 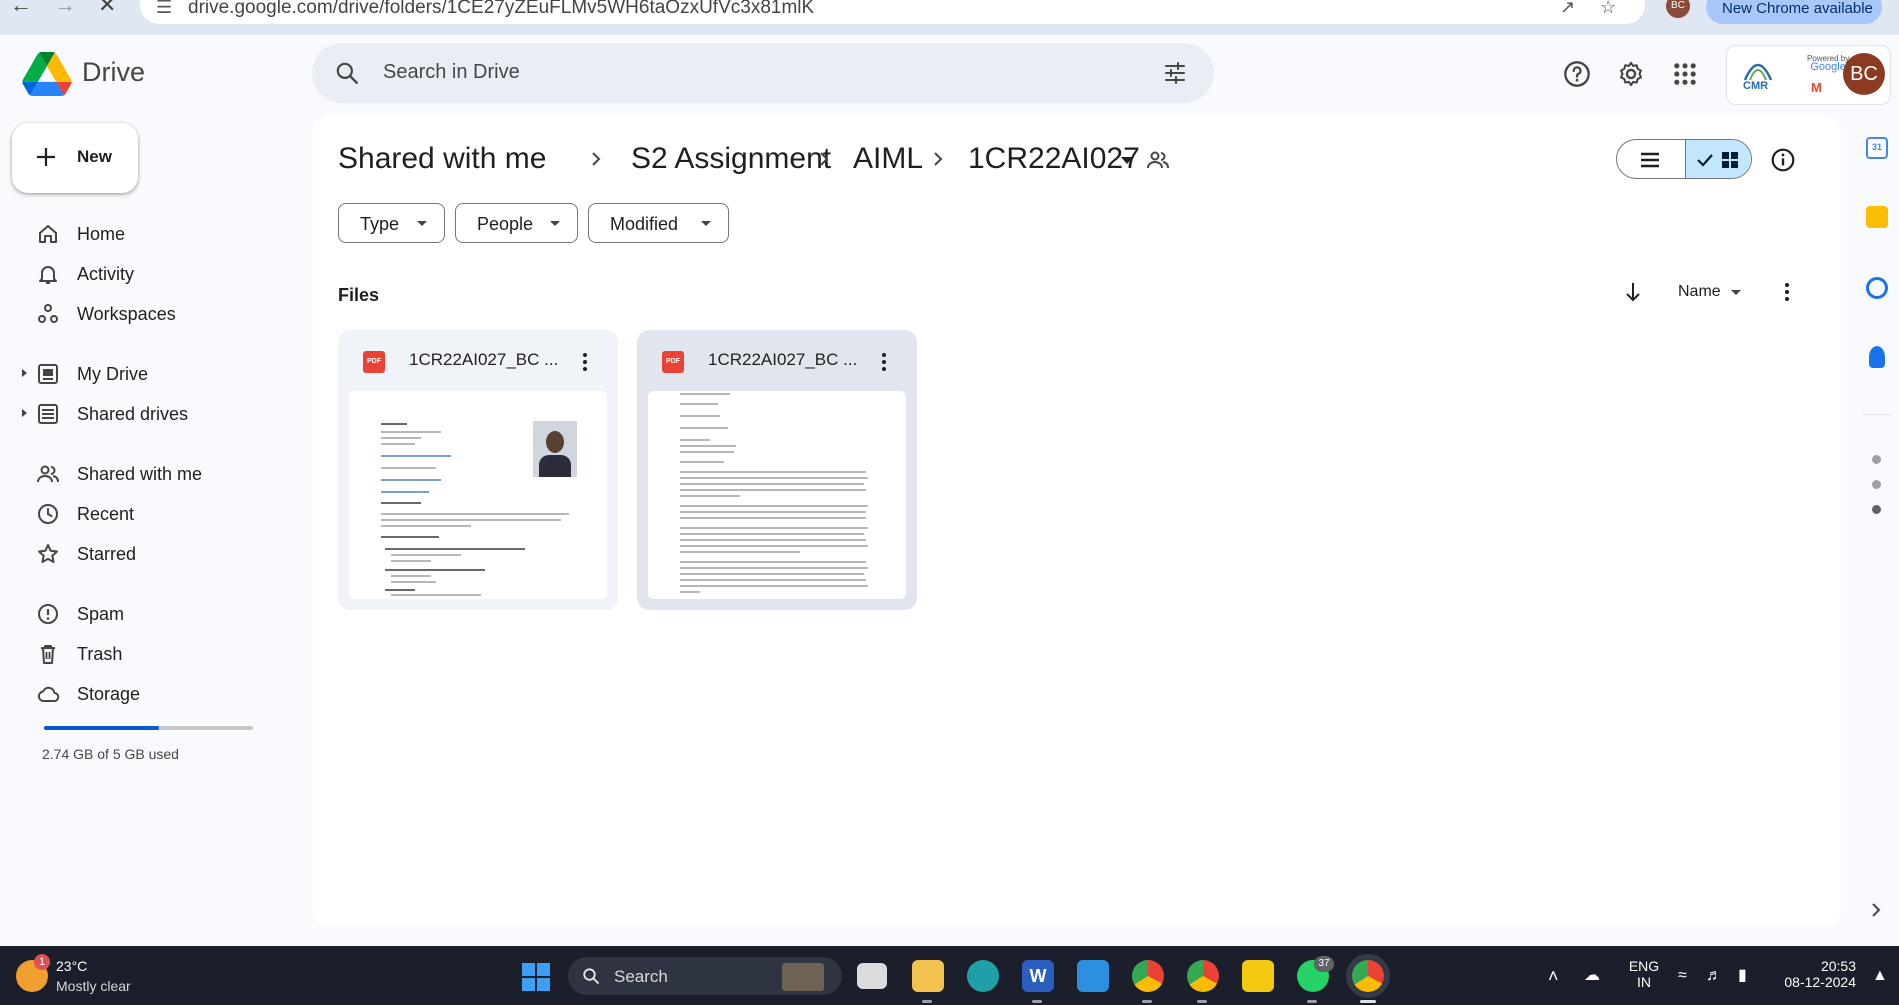 What do you see at coordinates (113, 72) in the screenshot?
I see `app-name: Drive` at bounding box center [113, 72].